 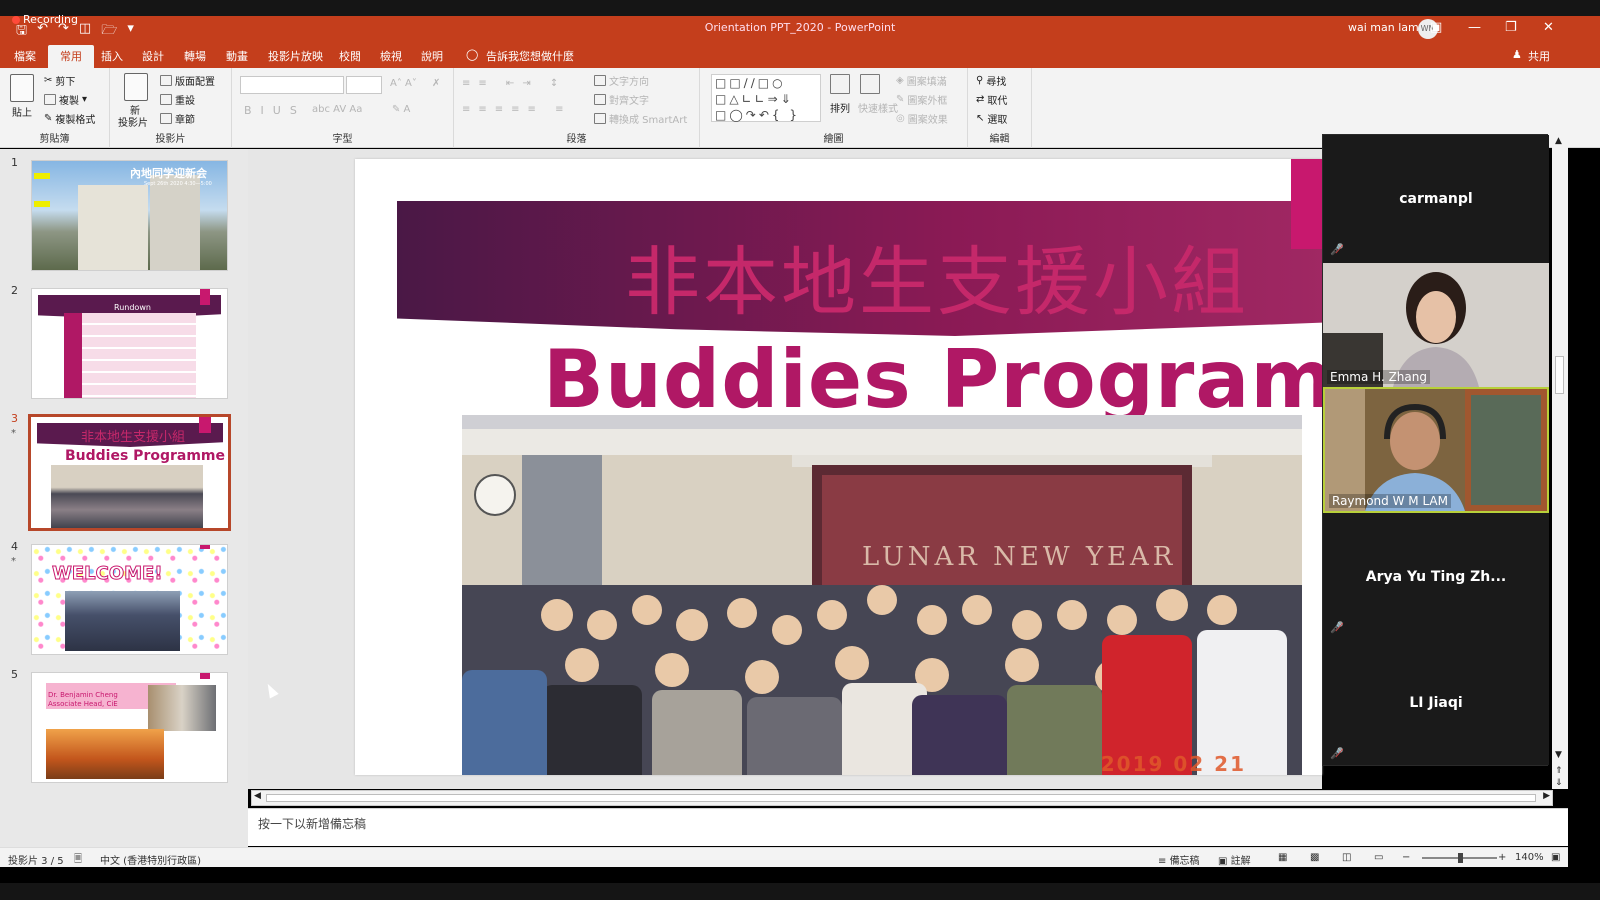 What do you see at coordinates (22, 111) in the screenshot?
I see `paste-button: 貼上` at bounding box center [22, 111].